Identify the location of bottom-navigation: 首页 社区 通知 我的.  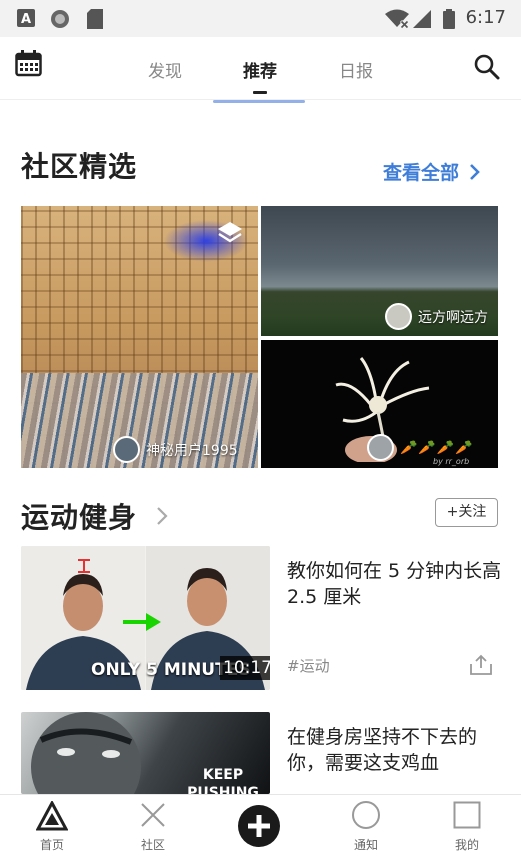
(260, 825).